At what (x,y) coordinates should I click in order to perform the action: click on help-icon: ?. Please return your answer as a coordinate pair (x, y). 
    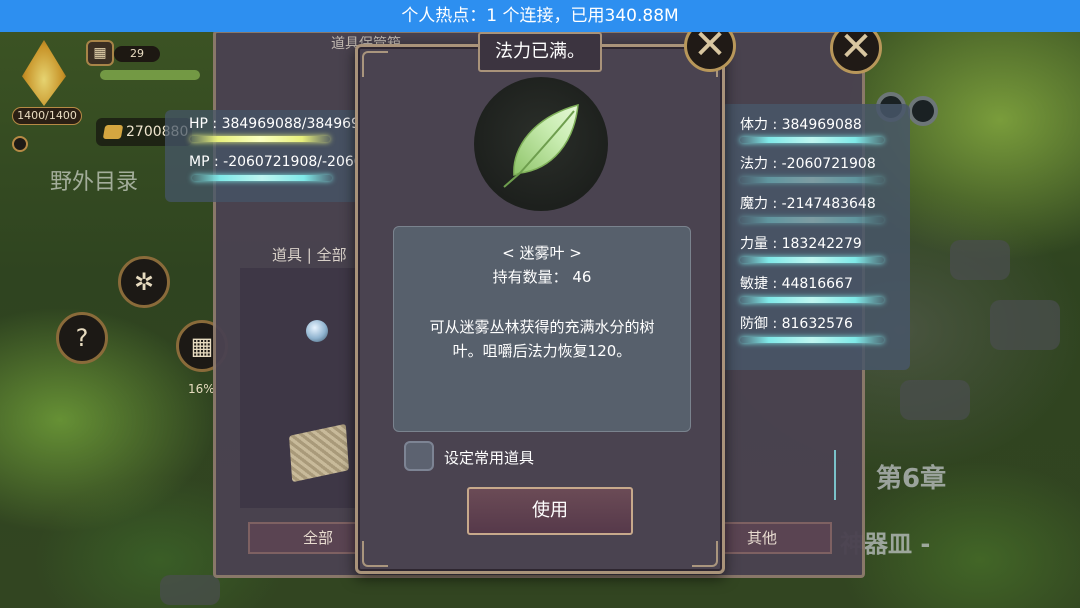
    Looking at the image, I should click on (82, 338).